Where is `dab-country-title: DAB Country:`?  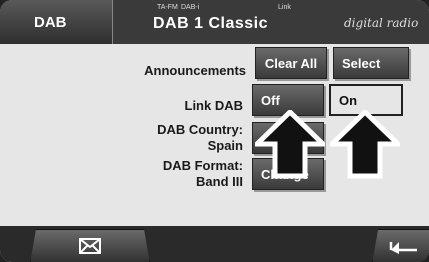
dab-country-title: DAB Country: is located at coordinates (200, 129).